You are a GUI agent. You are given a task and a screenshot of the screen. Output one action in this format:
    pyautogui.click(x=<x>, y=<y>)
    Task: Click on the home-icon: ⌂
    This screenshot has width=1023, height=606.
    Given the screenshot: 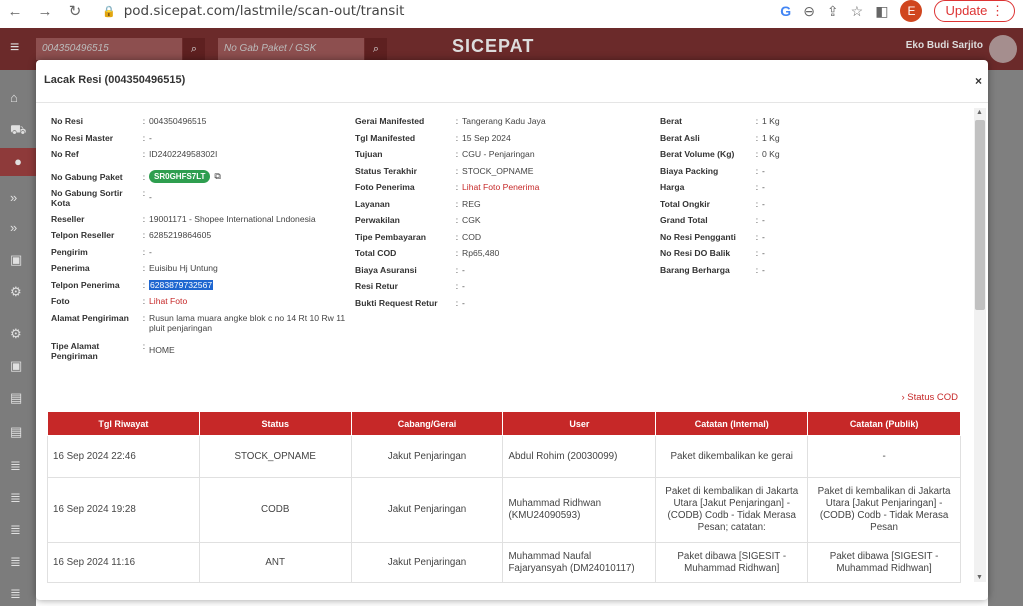 What is the action you would take?
    pyautogui.click(x=14, y=97)
    